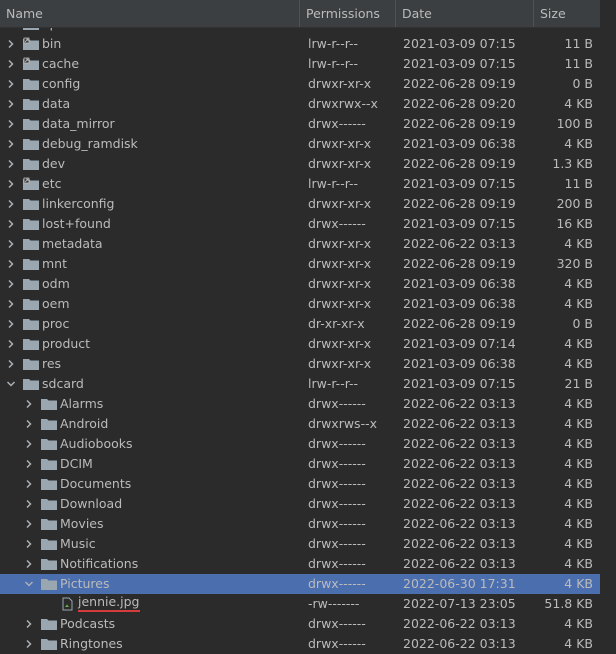 This screenshot has width=616, height=654. Describe the element at coordinates (300, 644) in the screenshot. I see `folder-row: Ringtones drwx------ 2022-06-22 03:13 4 KB` at that location.